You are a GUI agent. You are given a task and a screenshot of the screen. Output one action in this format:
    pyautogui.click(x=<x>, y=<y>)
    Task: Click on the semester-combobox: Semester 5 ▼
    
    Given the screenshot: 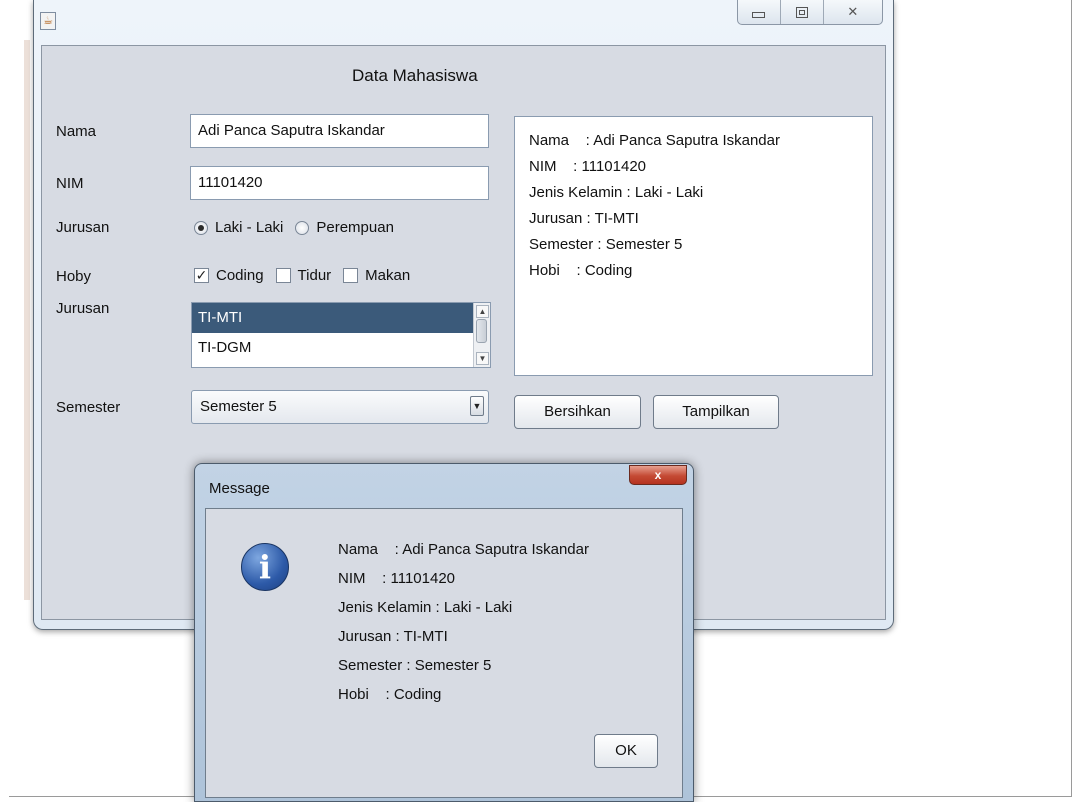 What is the action you would take?
    pyautogui.click(x=340, y=407)
    